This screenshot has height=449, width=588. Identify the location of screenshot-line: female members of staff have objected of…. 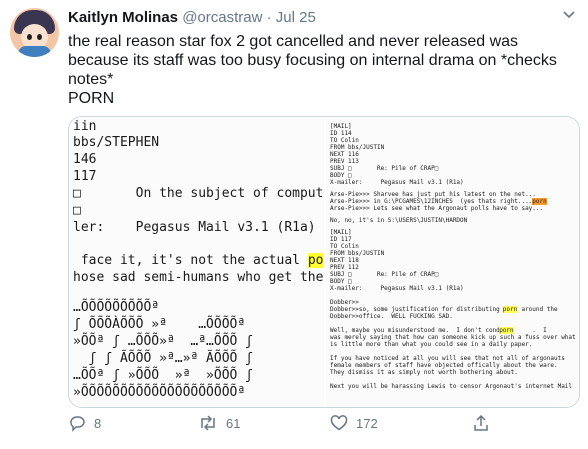
(444, 365).